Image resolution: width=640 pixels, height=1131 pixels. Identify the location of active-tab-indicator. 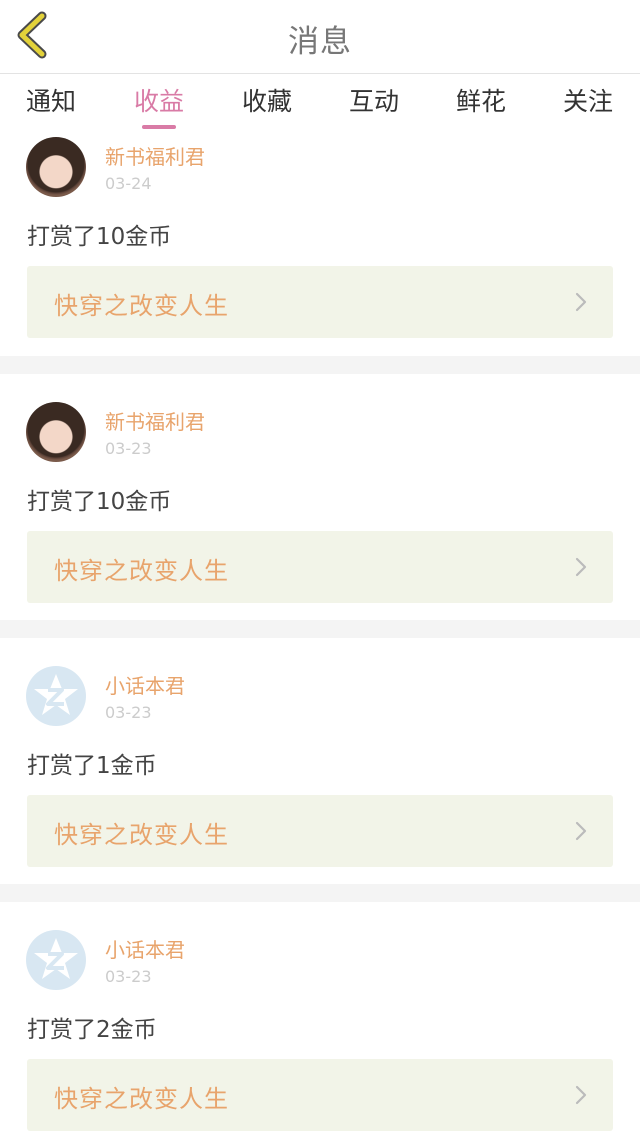
(159, 127).